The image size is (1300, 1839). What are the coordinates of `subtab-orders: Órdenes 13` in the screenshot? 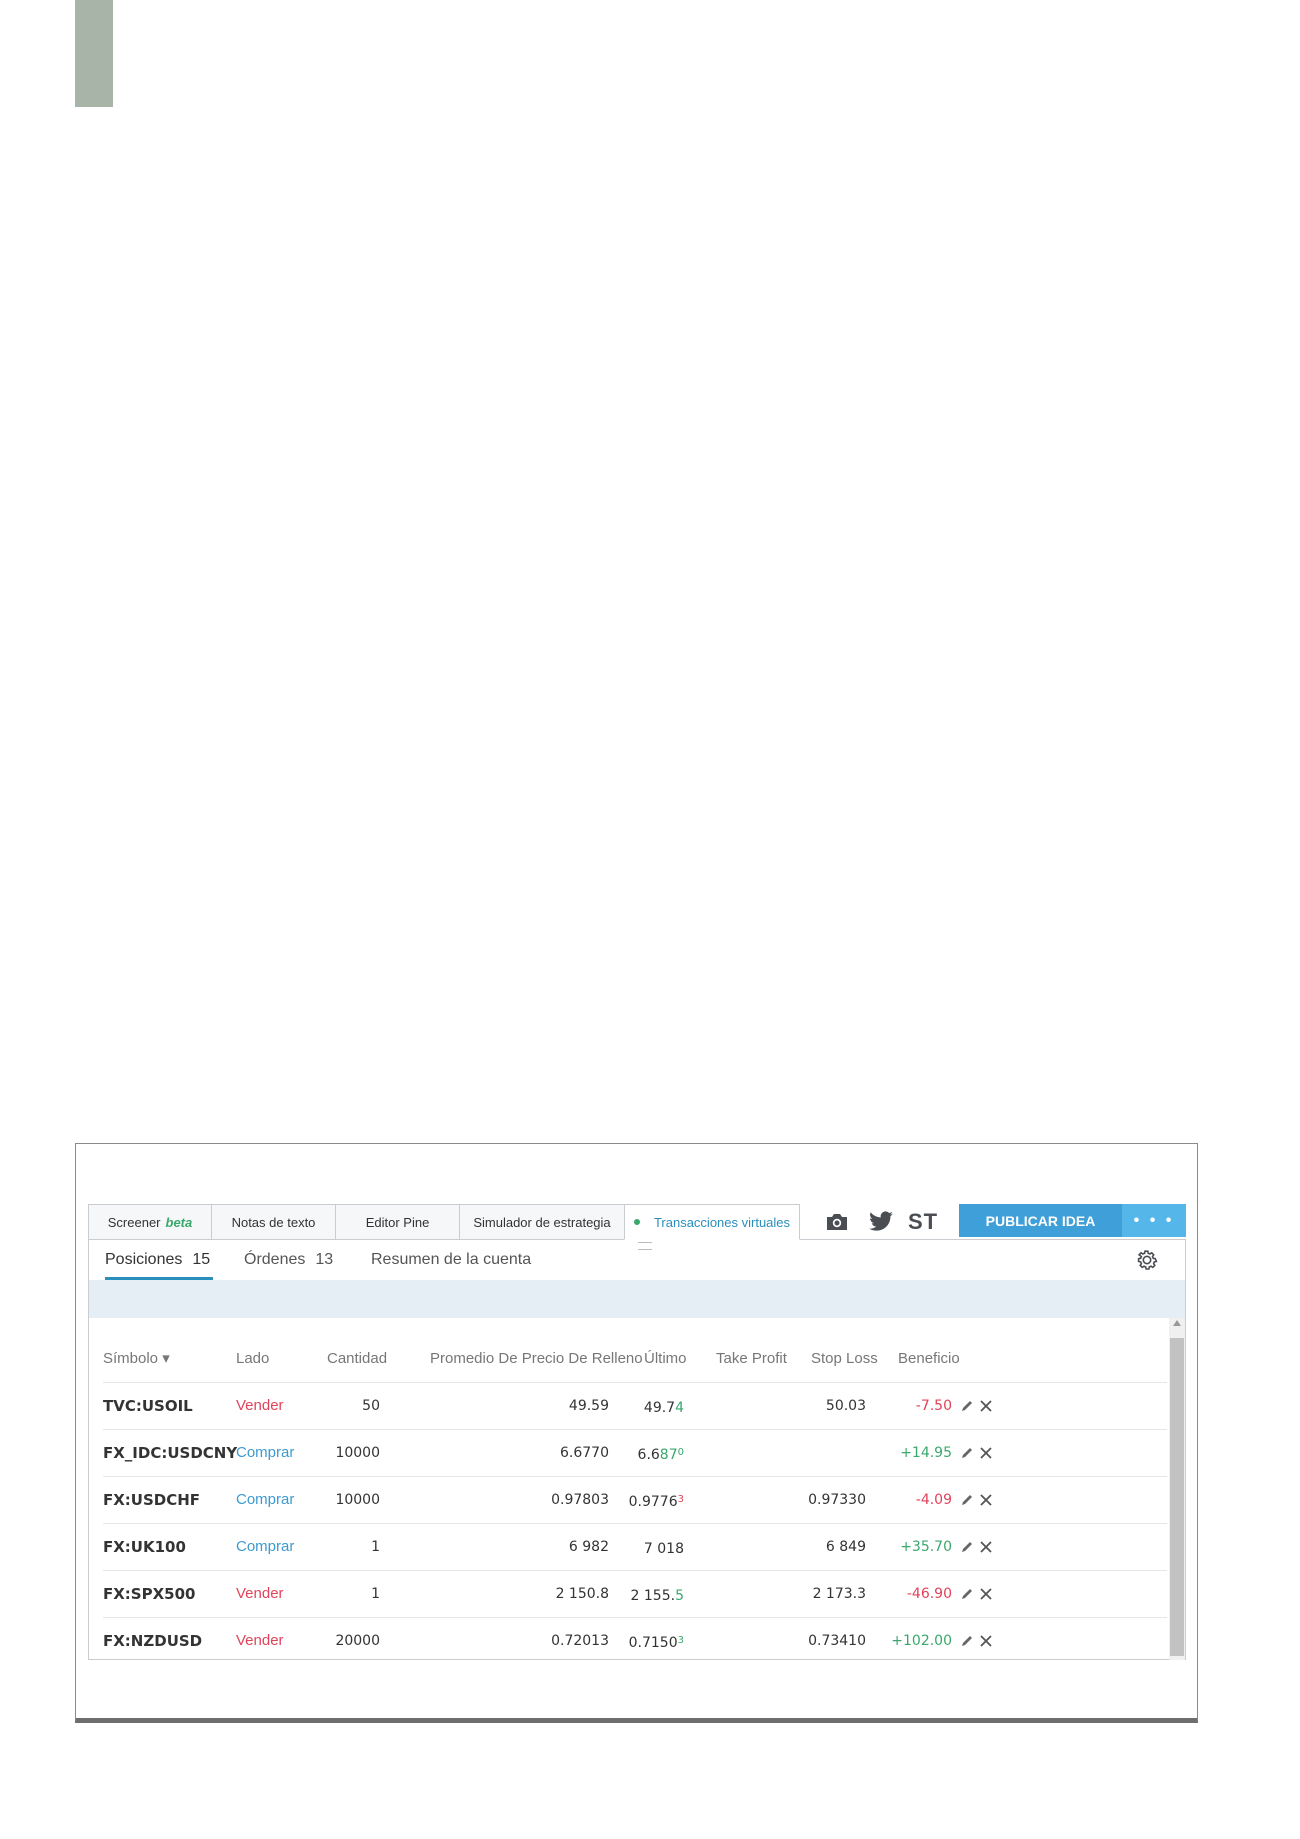 It's located at (288, 1260).